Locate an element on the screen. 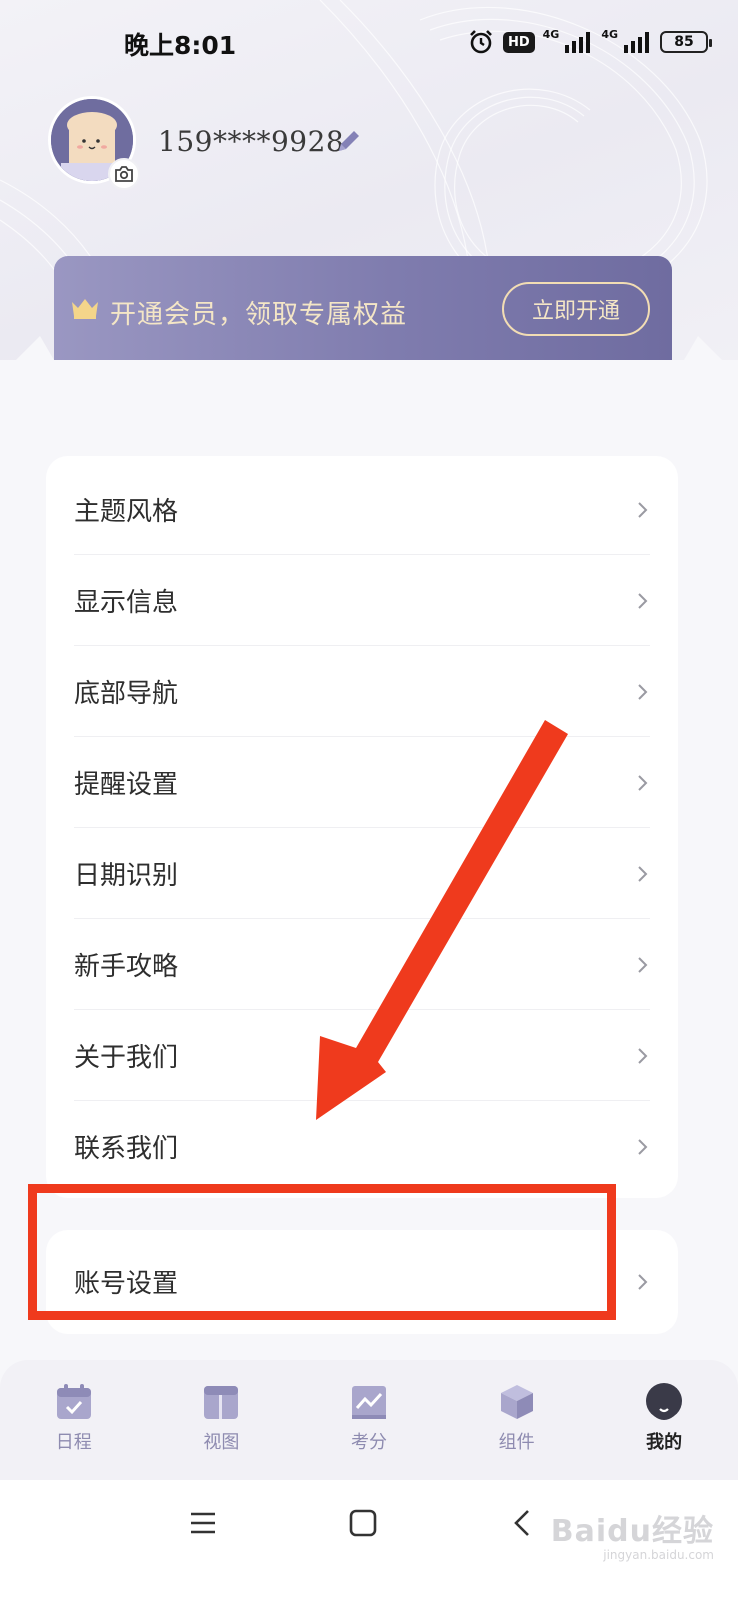 Image resolution: width=738 pixels, height=1600 pixels. vip-open-button: 立即开通 is located at coordinates (576, 309).